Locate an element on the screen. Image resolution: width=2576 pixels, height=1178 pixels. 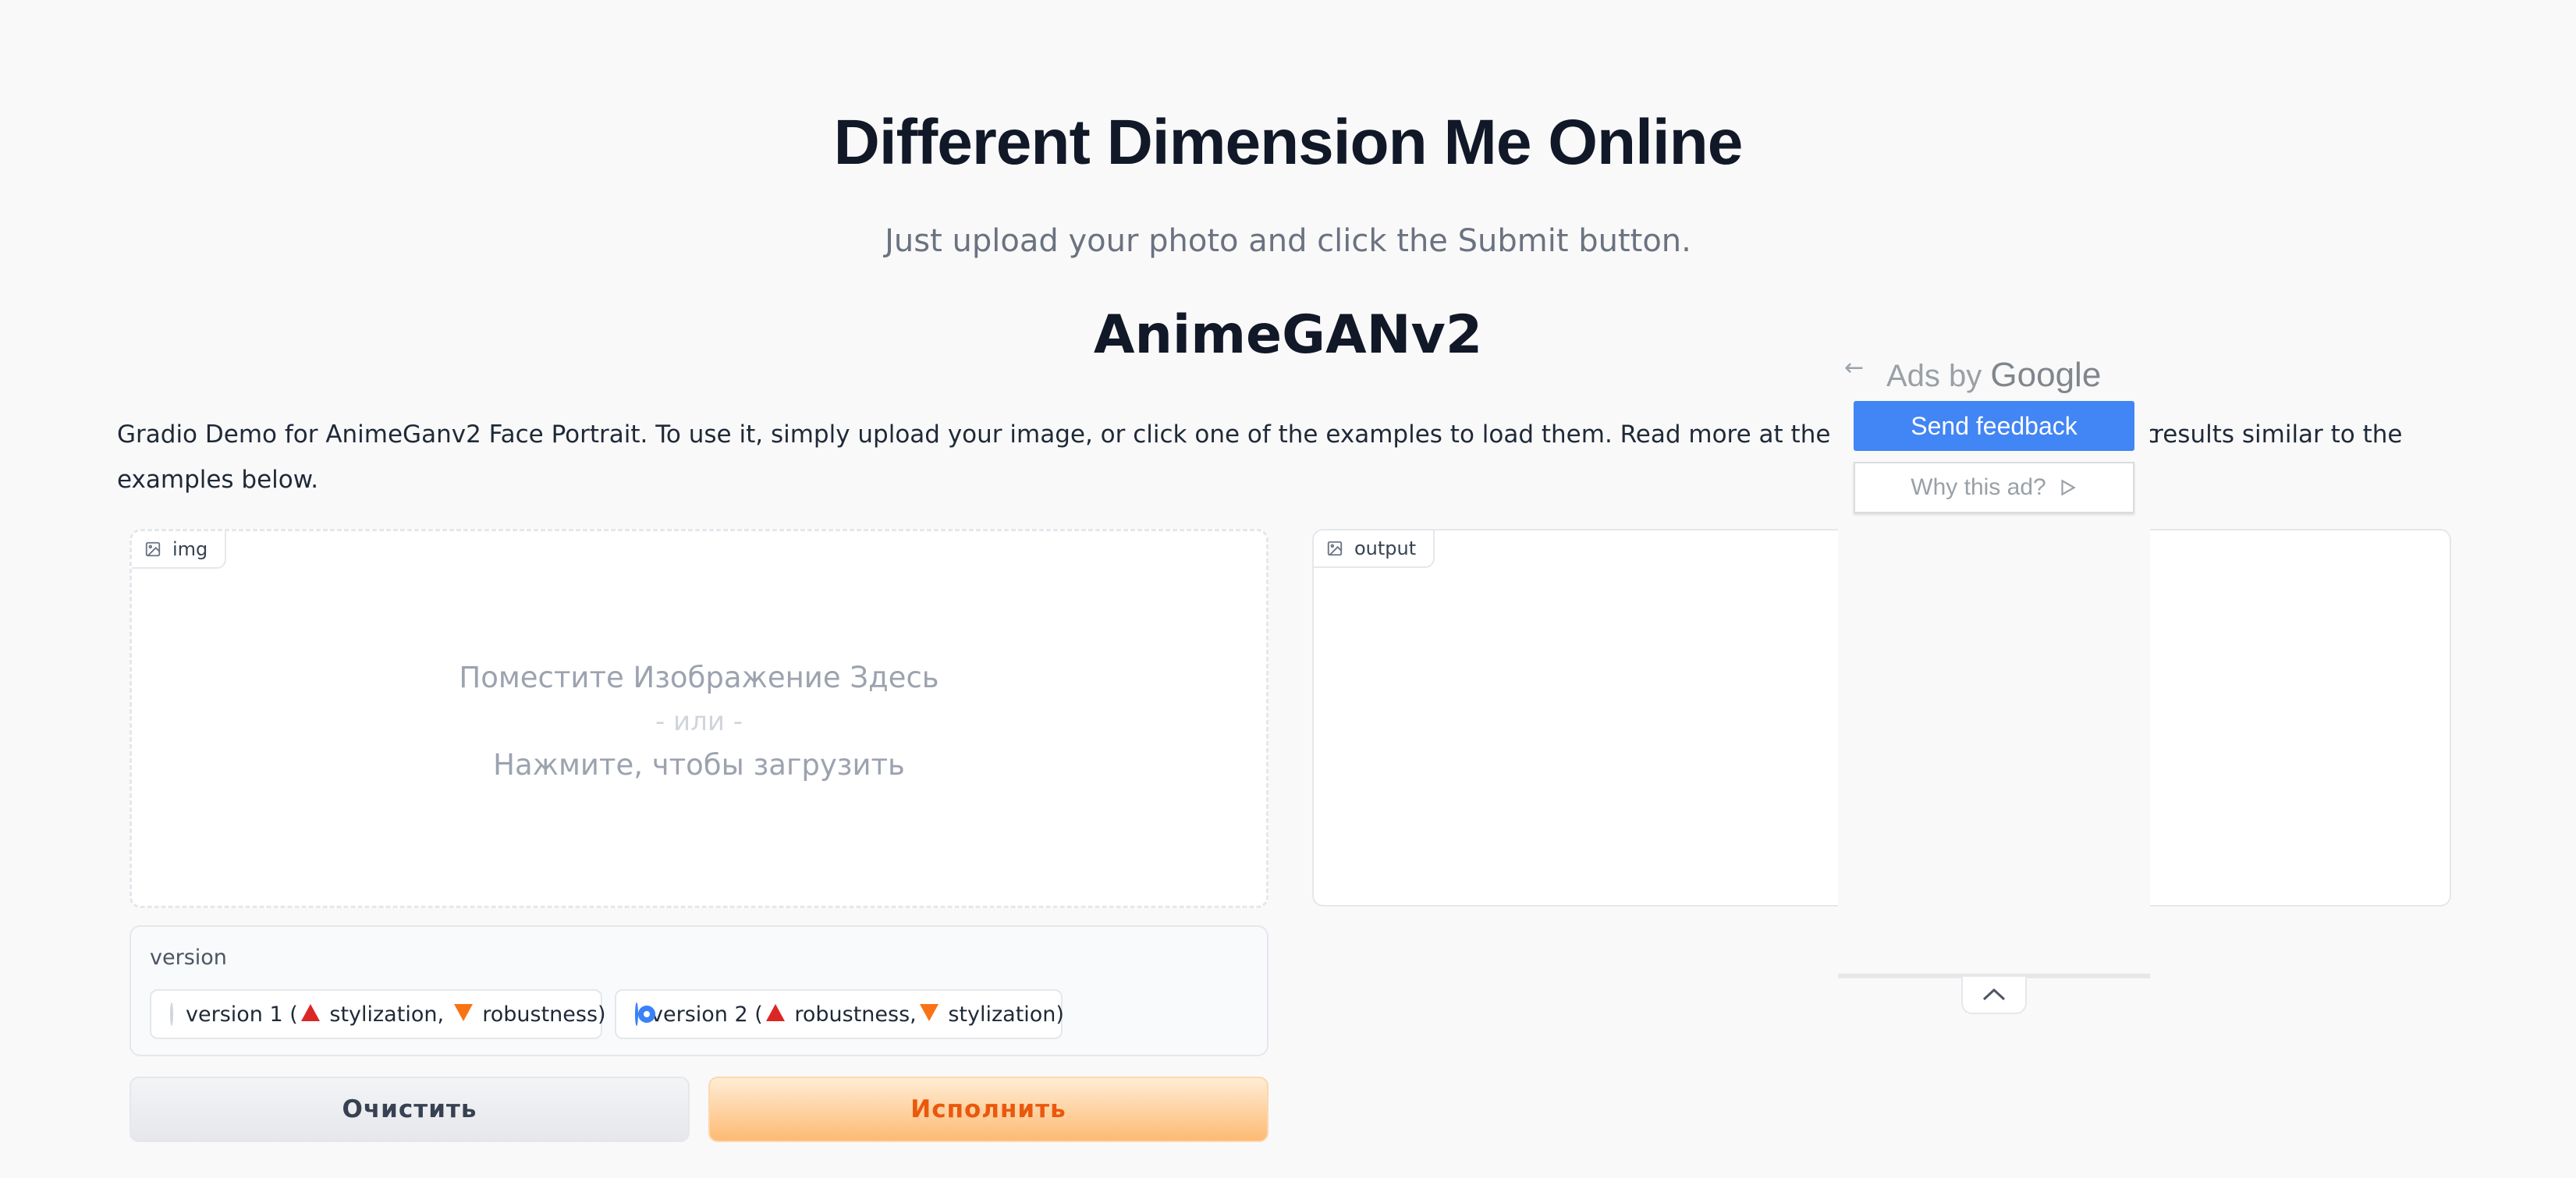
img-label-tag: img is located at coordinates (179, 550).